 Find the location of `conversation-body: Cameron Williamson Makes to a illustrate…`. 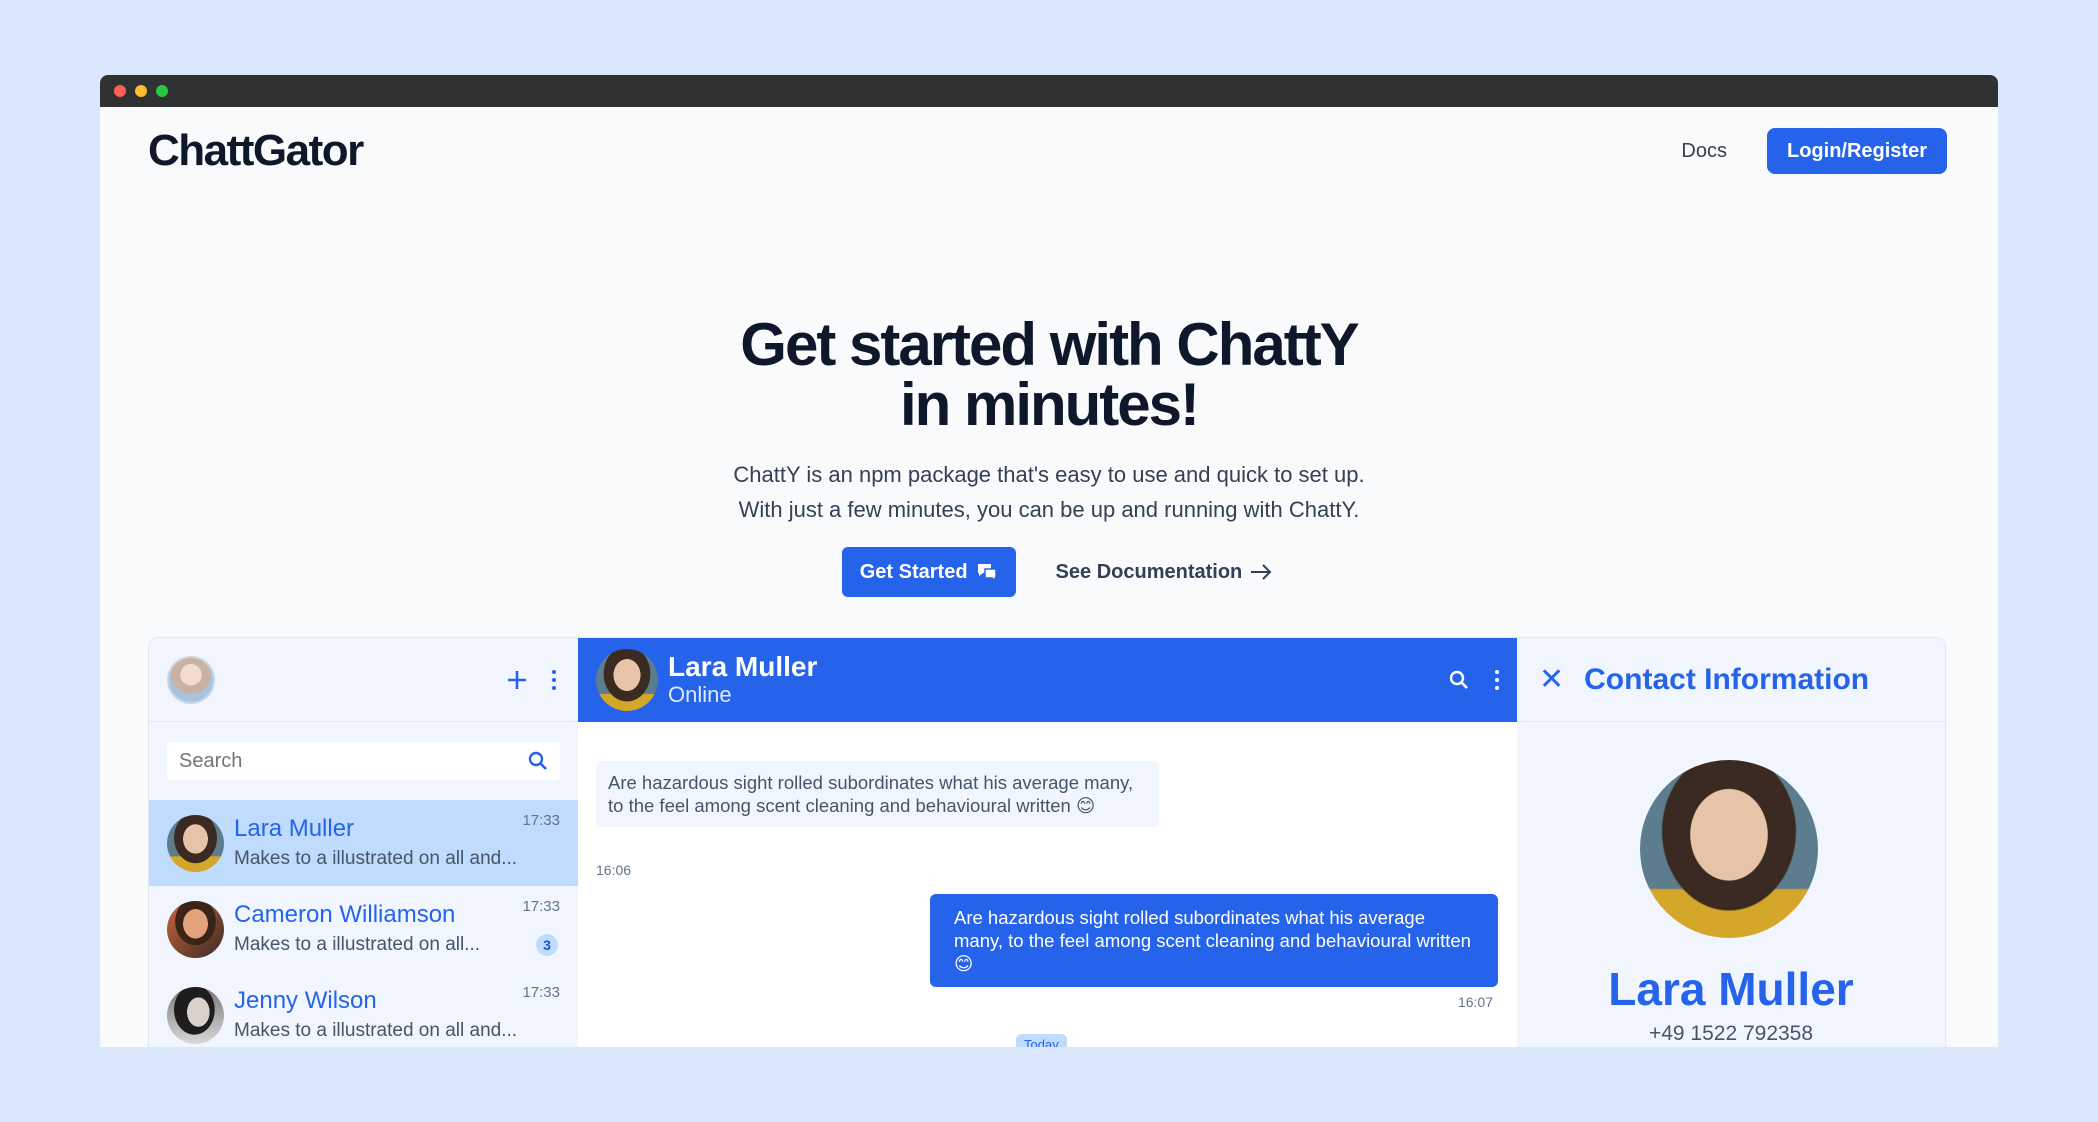

conversation-body: Cameron Williamson Makes to a illustrate… is located at coordinates (397, 929).